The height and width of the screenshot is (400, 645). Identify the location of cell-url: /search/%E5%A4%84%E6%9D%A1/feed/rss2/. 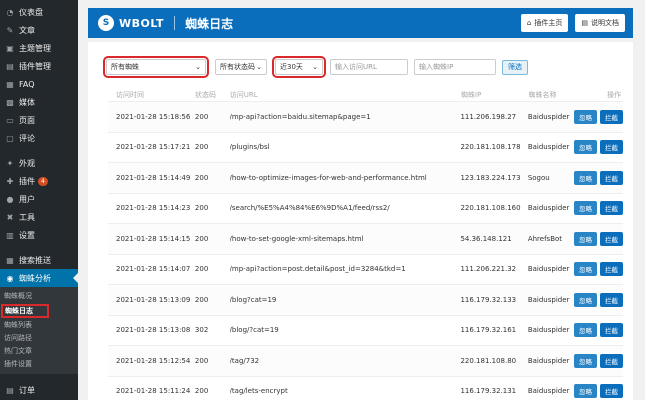
(309, 208).